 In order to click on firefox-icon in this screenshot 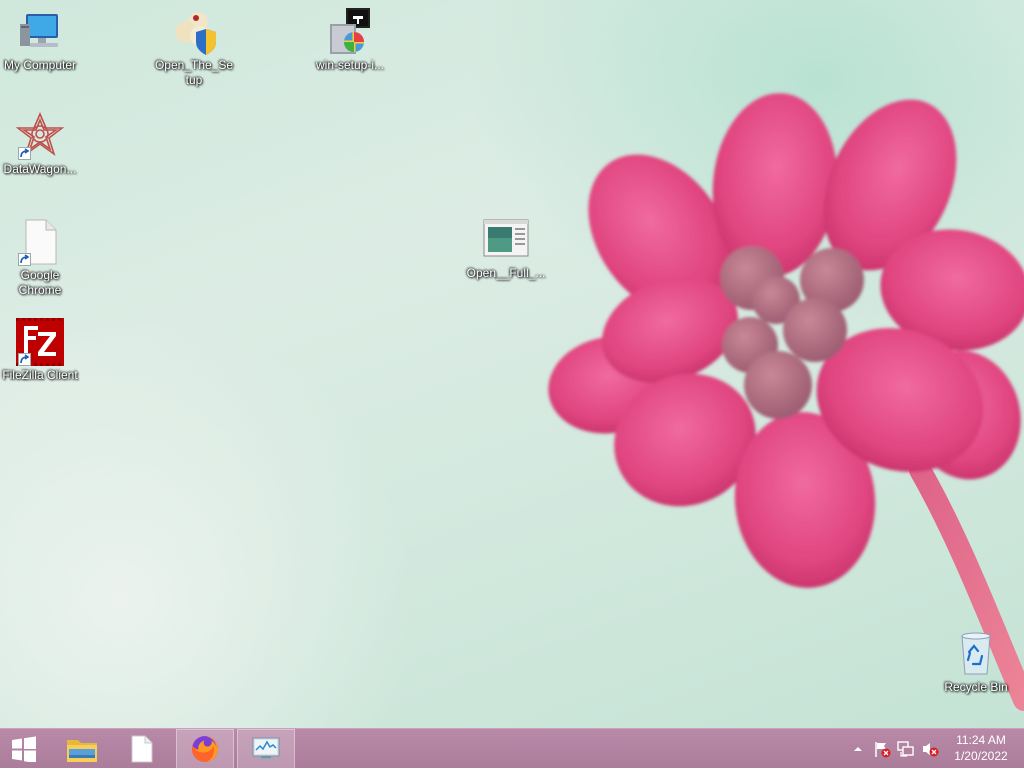, I will do `click(205, 749)`.